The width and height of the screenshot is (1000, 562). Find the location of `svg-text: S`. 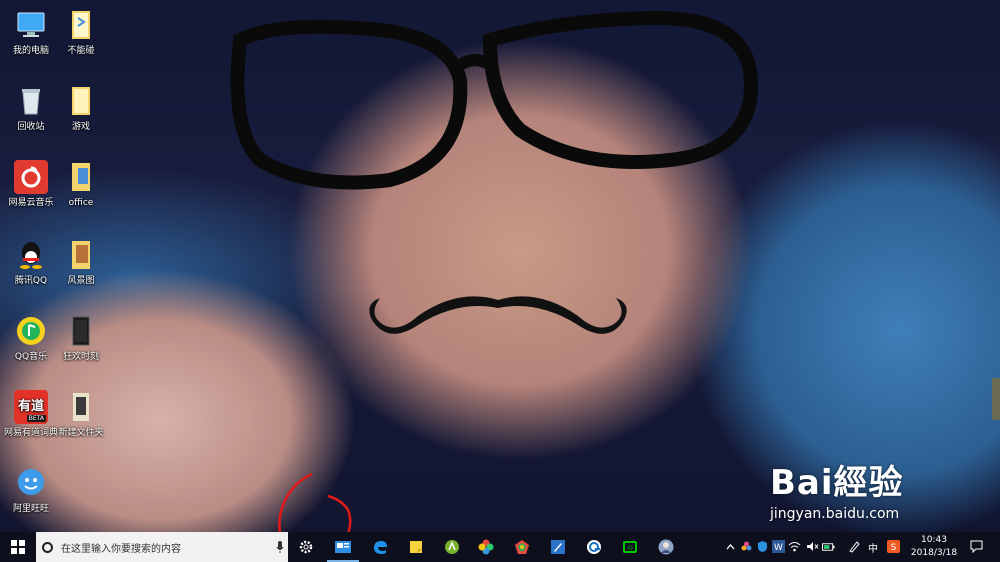

svg-text: S is located at coordinates (894, 548).